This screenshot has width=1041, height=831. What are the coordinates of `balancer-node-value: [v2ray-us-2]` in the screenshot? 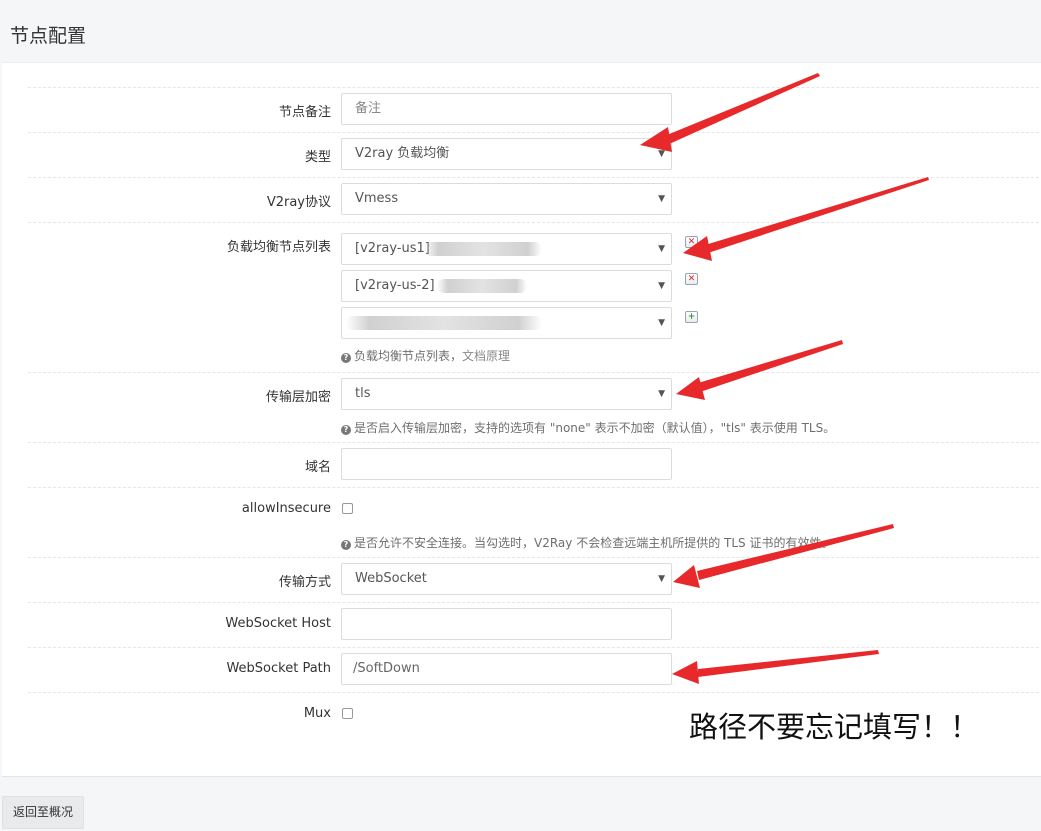 It's located at (395, 285).